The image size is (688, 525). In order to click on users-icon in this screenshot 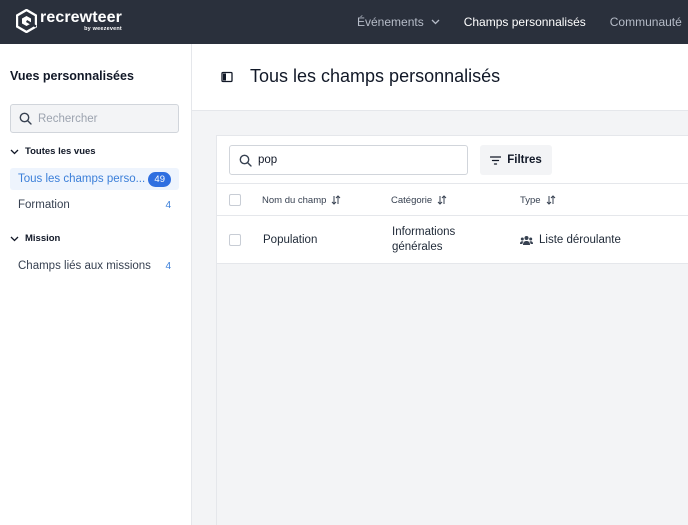, I will do `click(526, 240)`.